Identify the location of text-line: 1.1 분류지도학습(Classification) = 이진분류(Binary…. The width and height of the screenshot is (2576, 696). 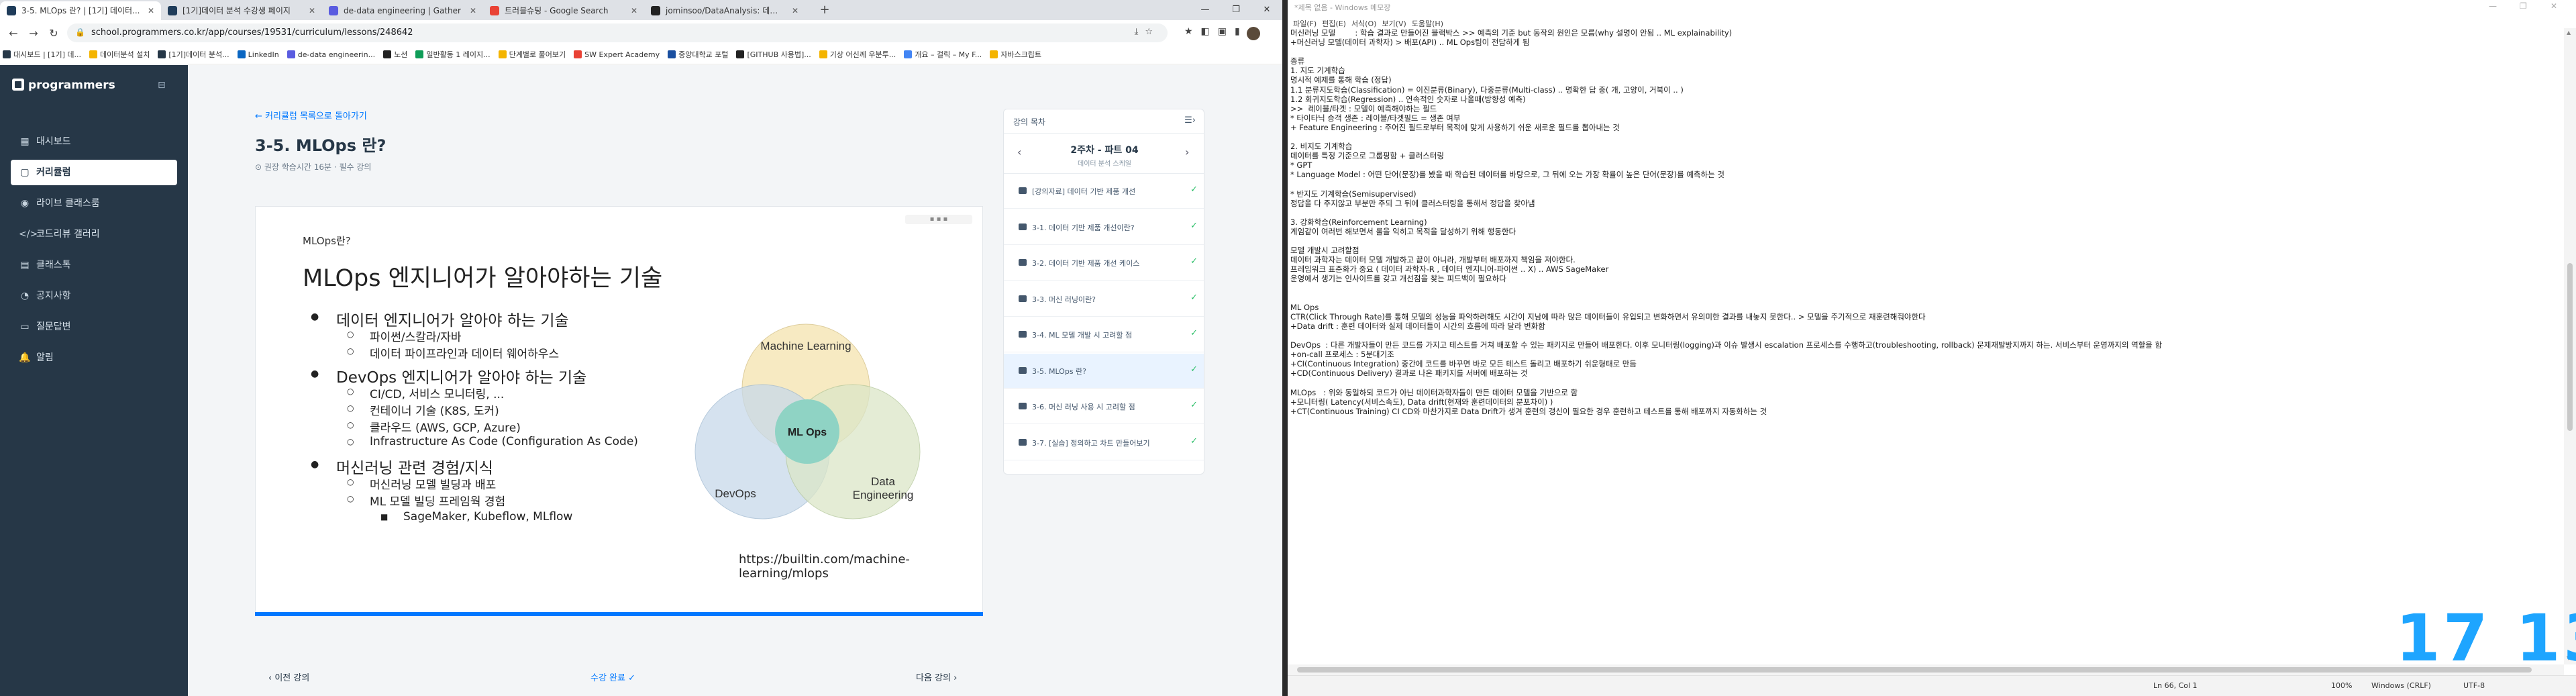
(1487, 90).